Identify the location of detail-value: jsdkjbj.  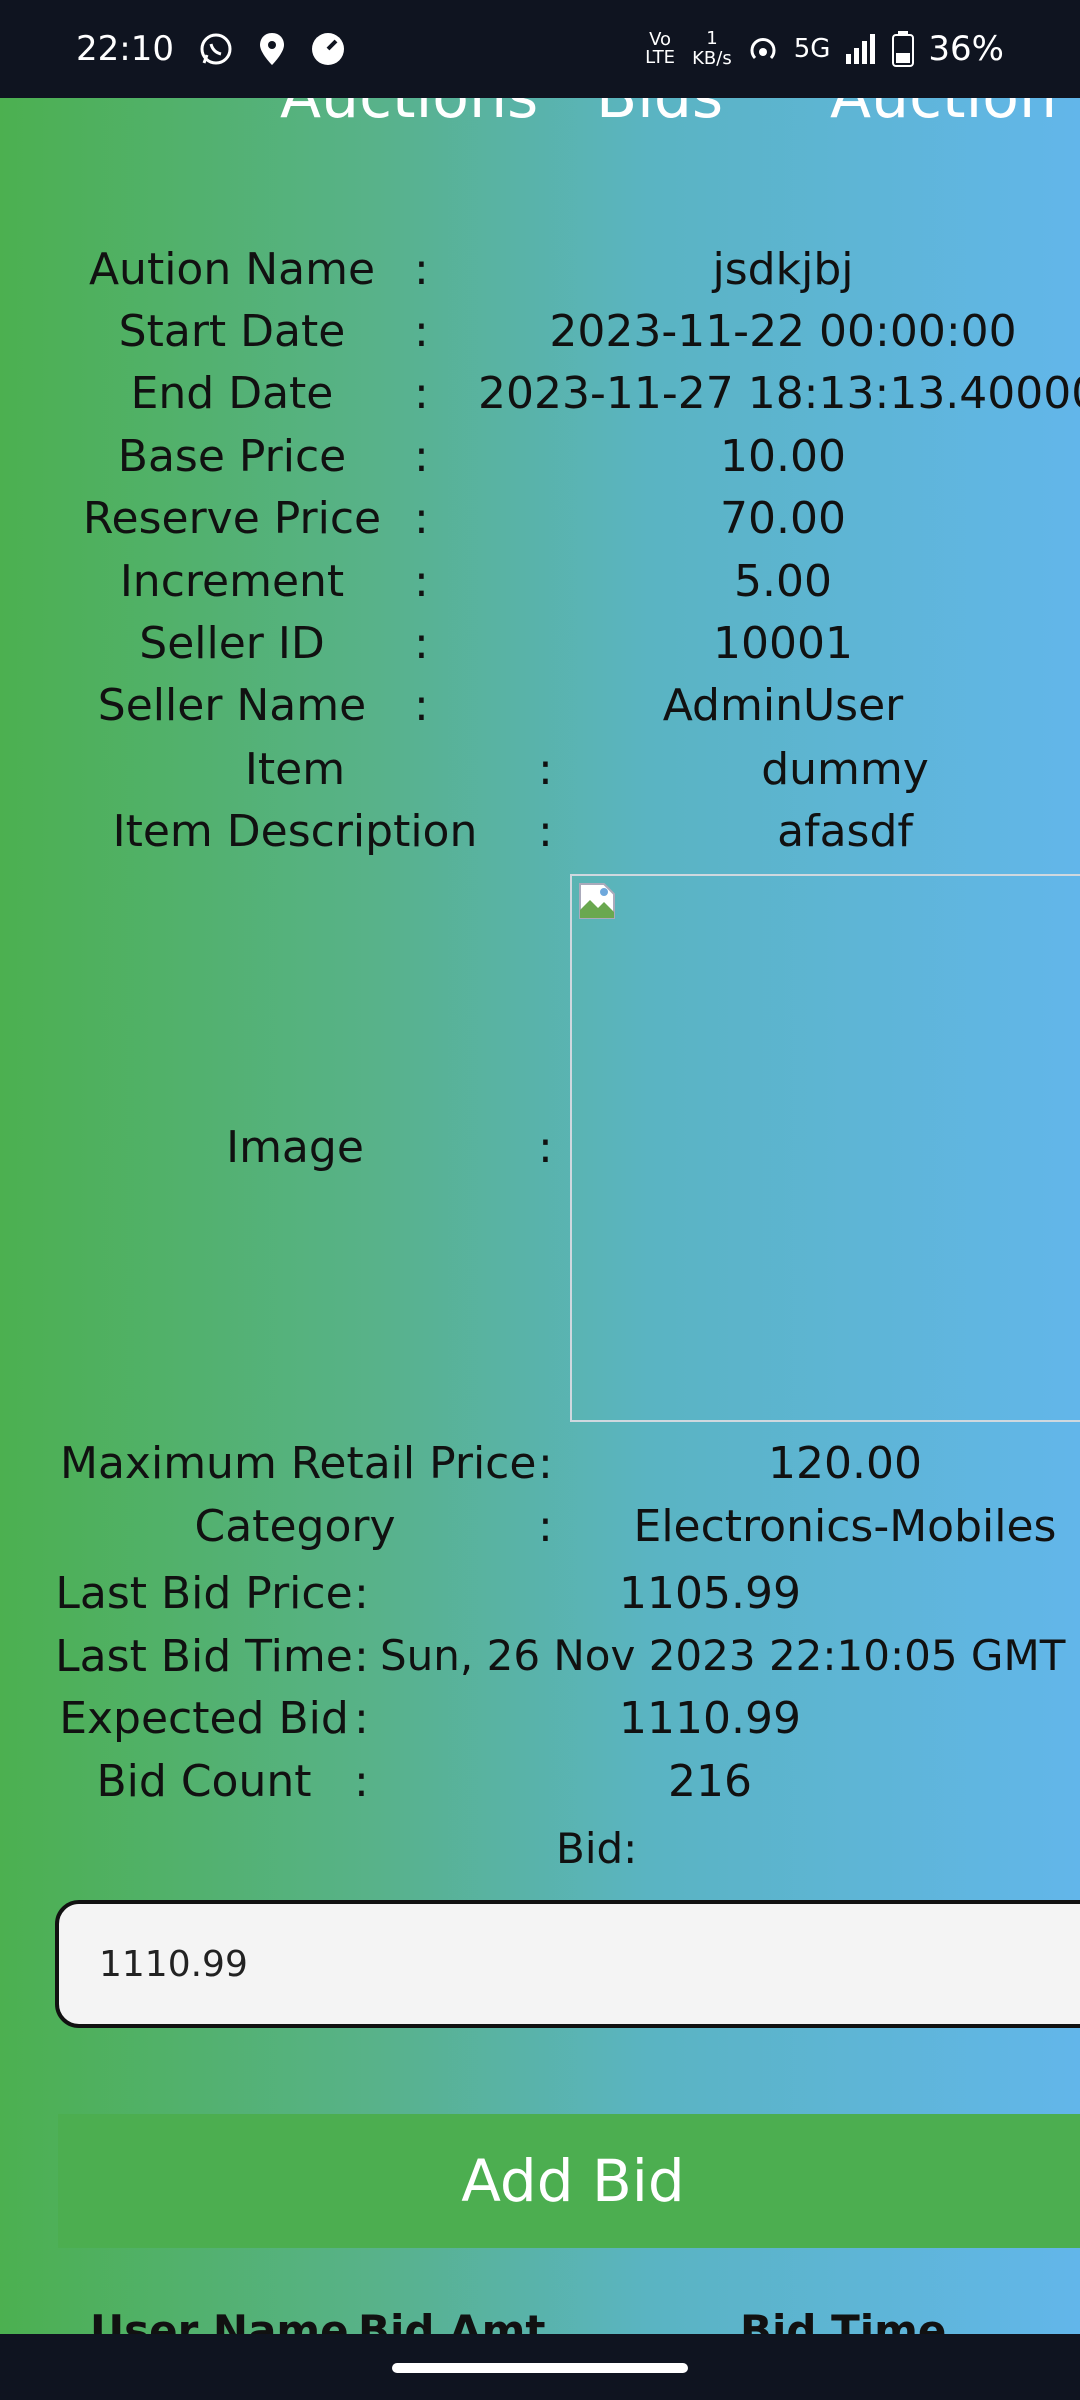
(783, 269).